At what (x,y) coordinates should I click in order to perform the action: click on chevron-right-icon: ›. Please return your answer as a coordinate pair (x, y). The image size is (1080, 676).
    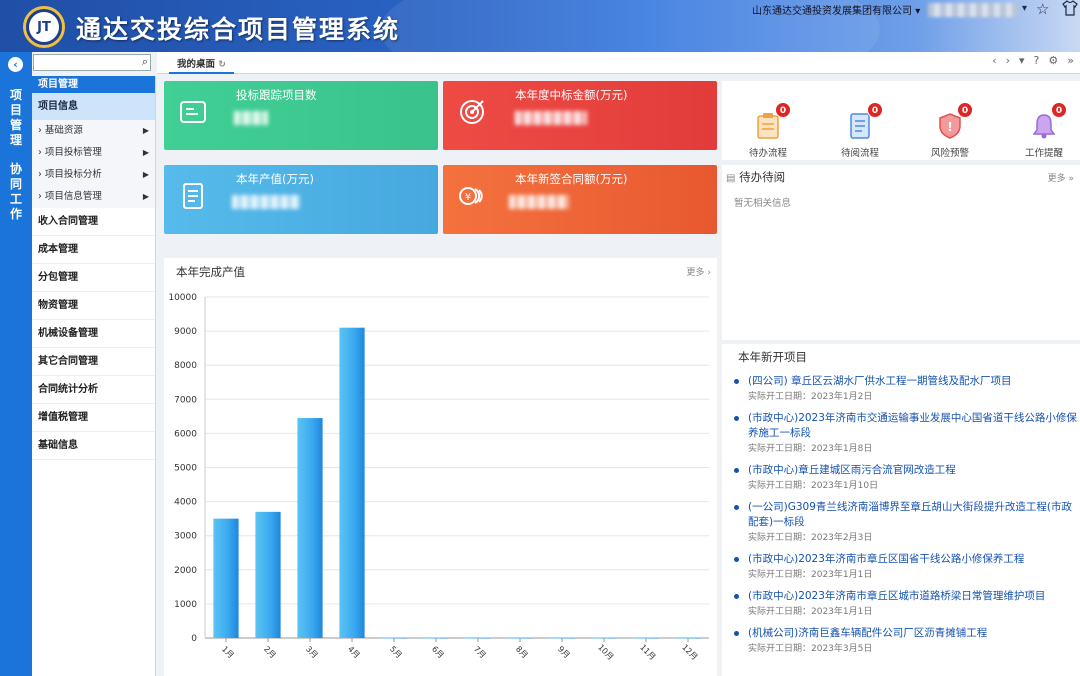
    Looking at the image, I should click on (1008, 60).